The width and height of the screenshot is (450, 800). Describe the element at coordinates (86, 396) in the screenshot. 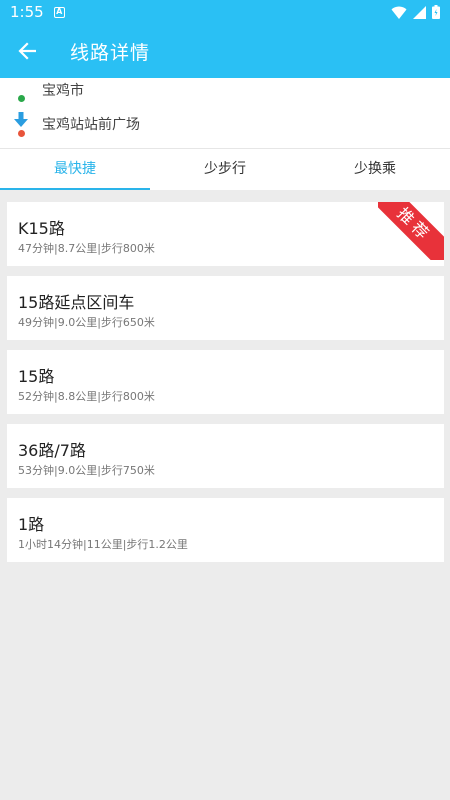

I see `route-meta: 52分钟|8.8公里|步行800米` at that location.